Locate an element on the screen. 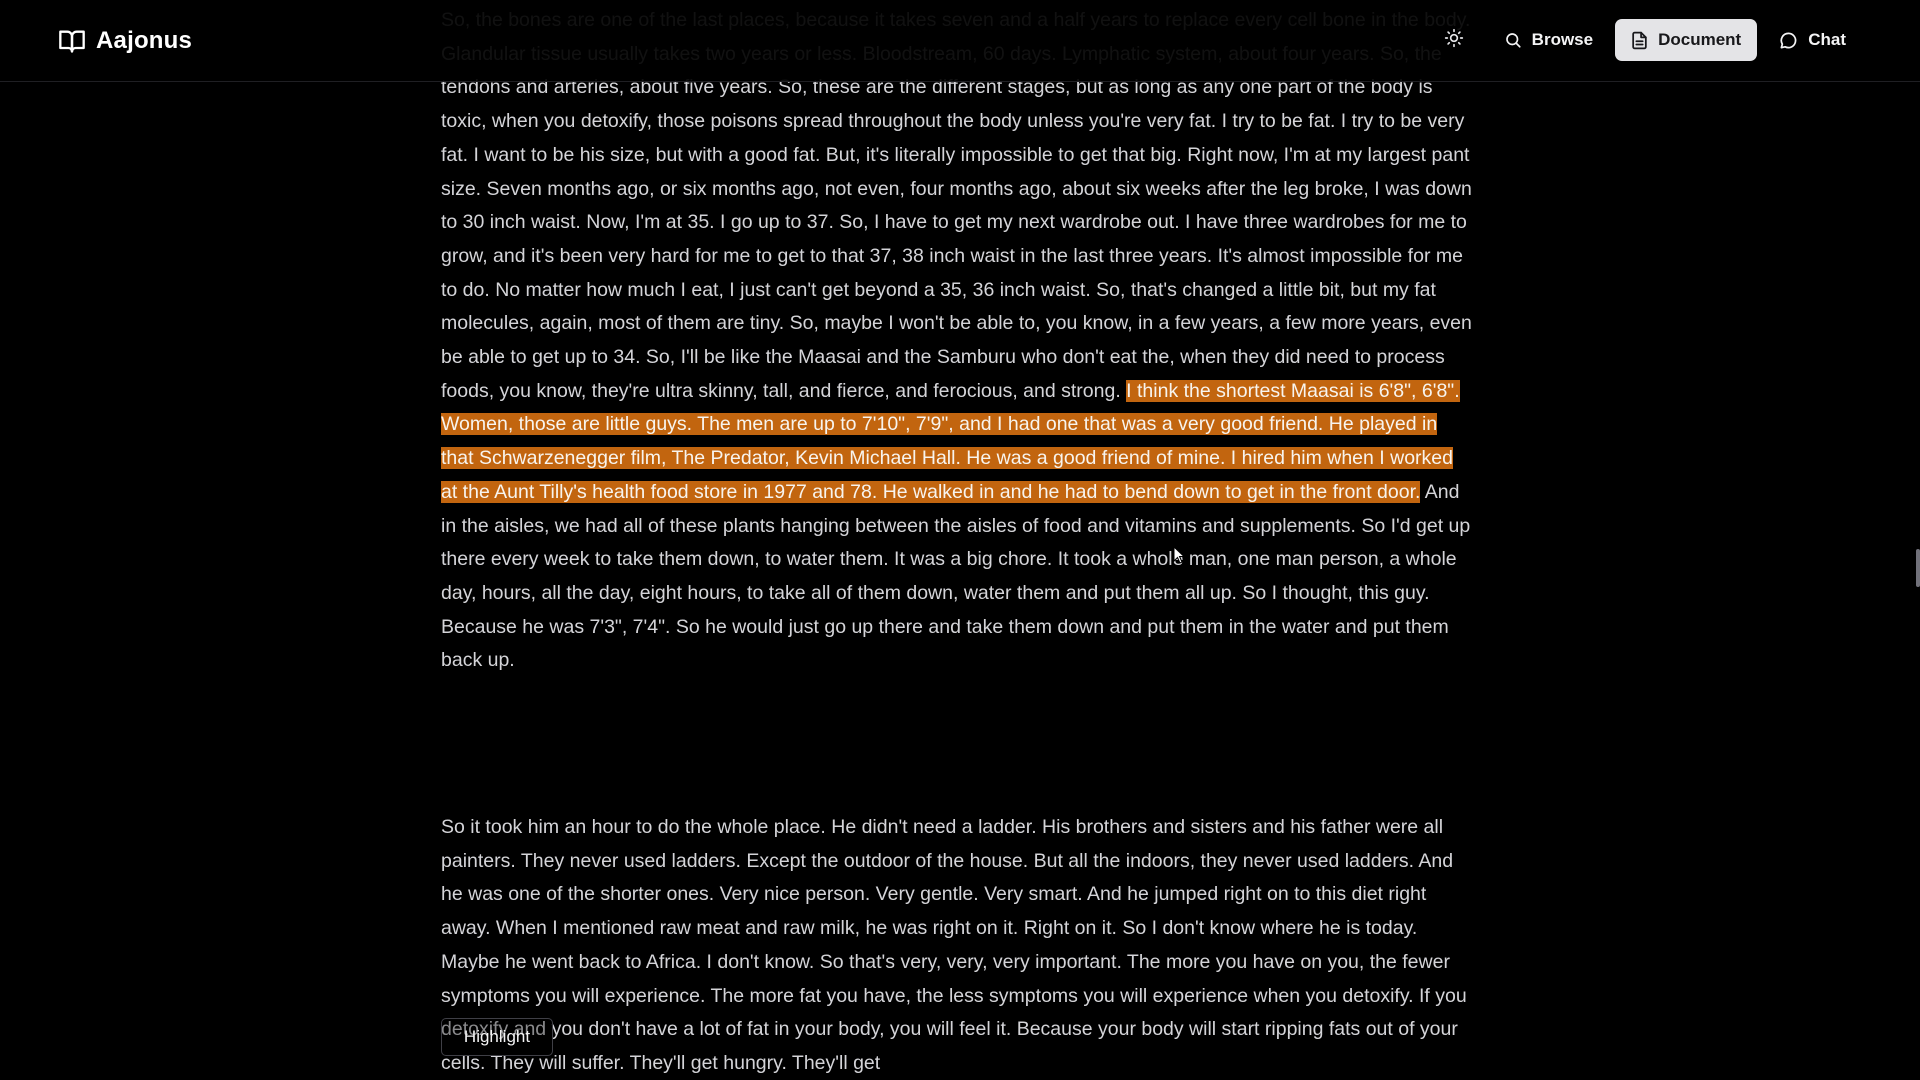 Image resolution: width=1920 pixels, height=1080 pixels. nav-document-button: Document is located at coordinates (1686, 40).